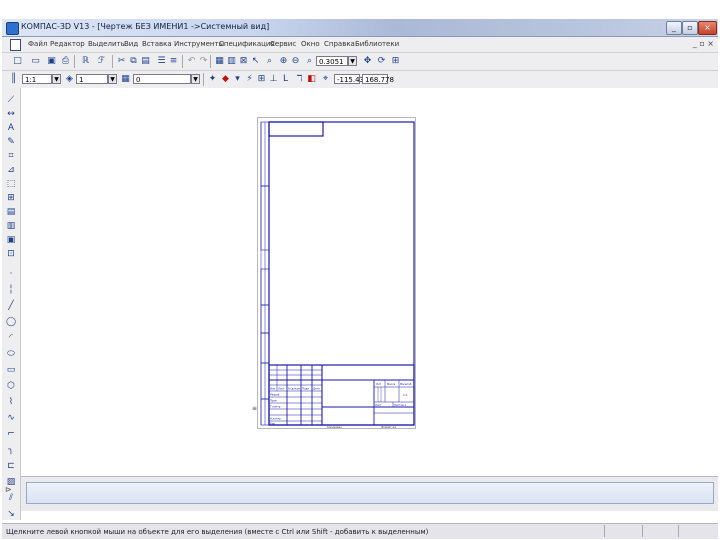 This screenshot has height=540, width=720. What do you see at coordinates (37, 44) in the screenshot?
I see `menu-file: Файл` at bounding box center [37, 44].